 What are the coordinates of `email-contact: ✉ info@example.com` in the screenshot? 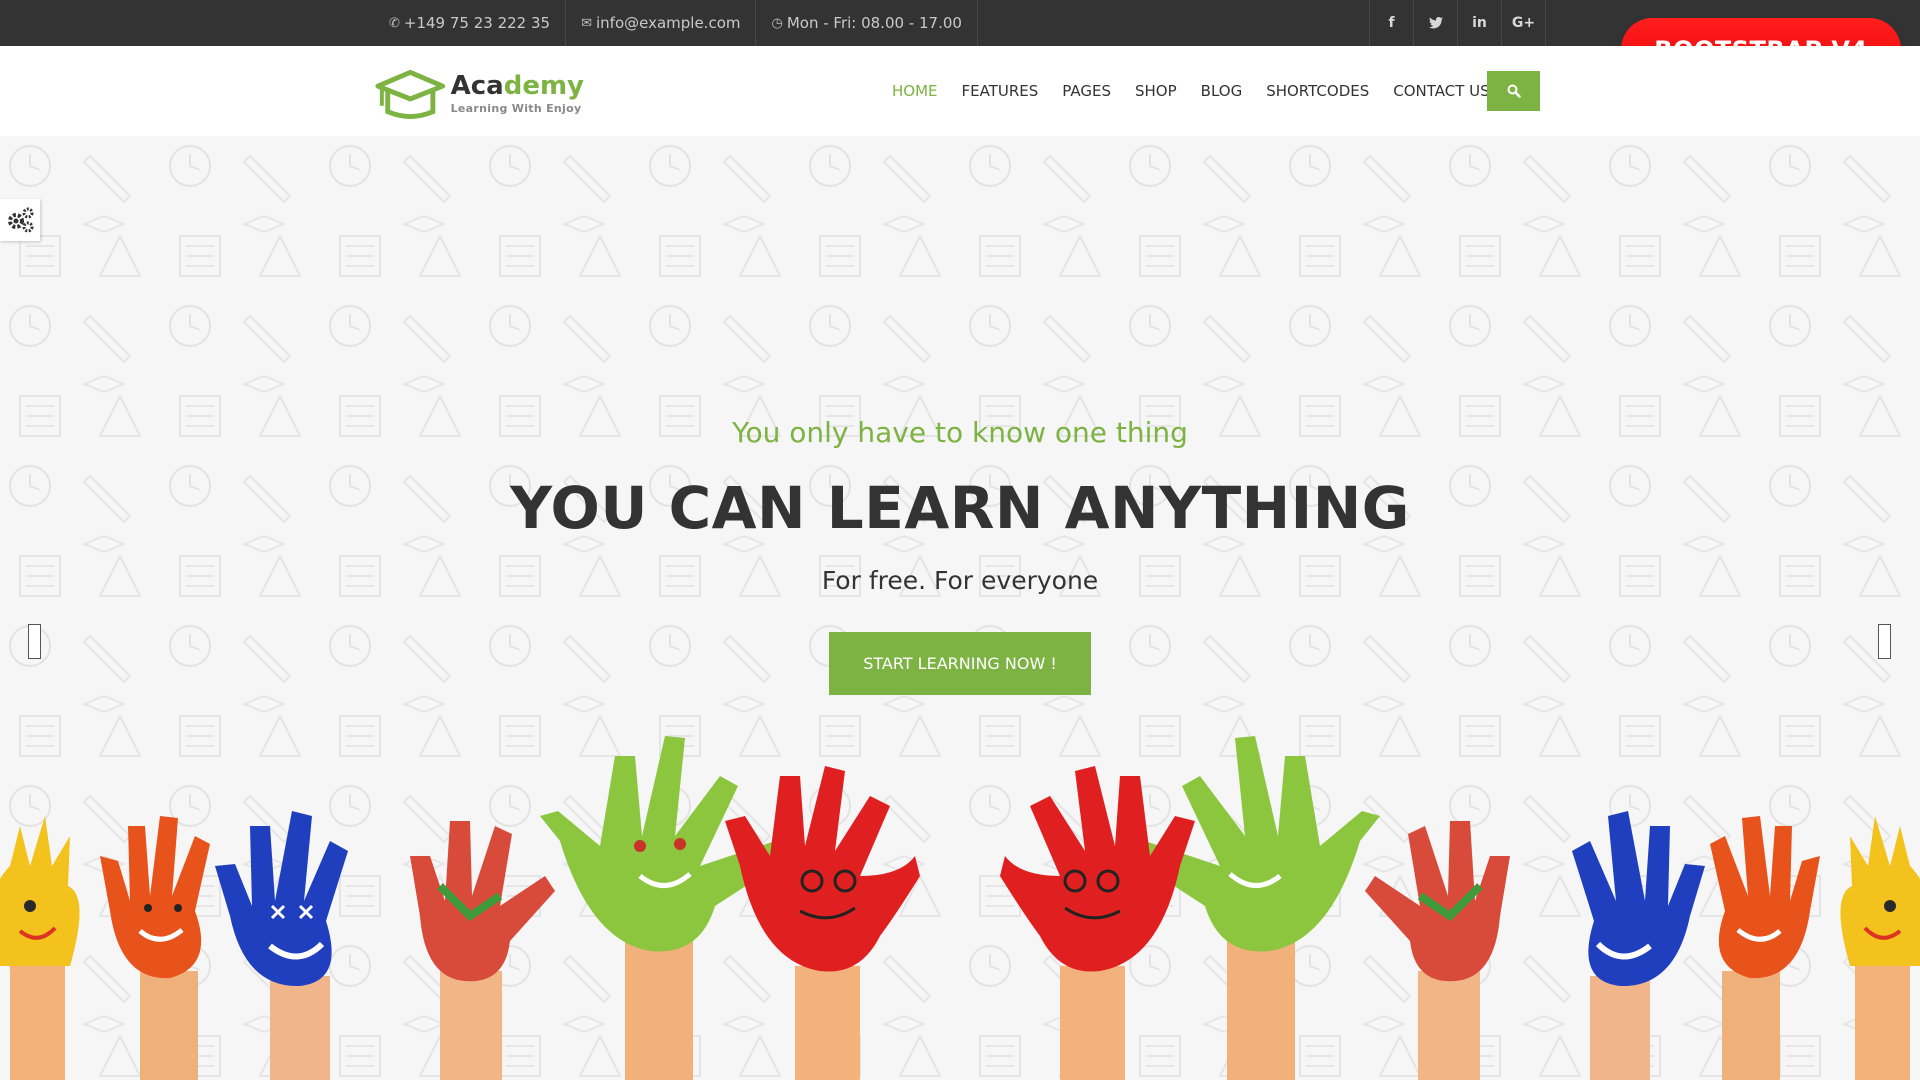 It's located at (660, 23).